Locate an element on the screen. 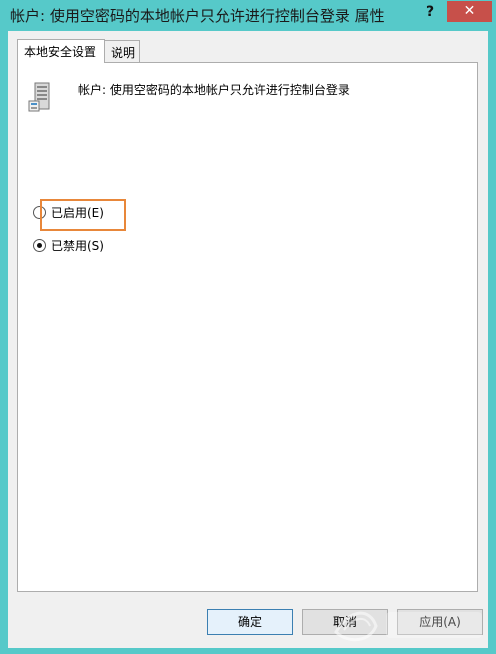 The height and width of the screenshot is (654, 496). ok-button: 确定 is located at coordinates (250, 622).